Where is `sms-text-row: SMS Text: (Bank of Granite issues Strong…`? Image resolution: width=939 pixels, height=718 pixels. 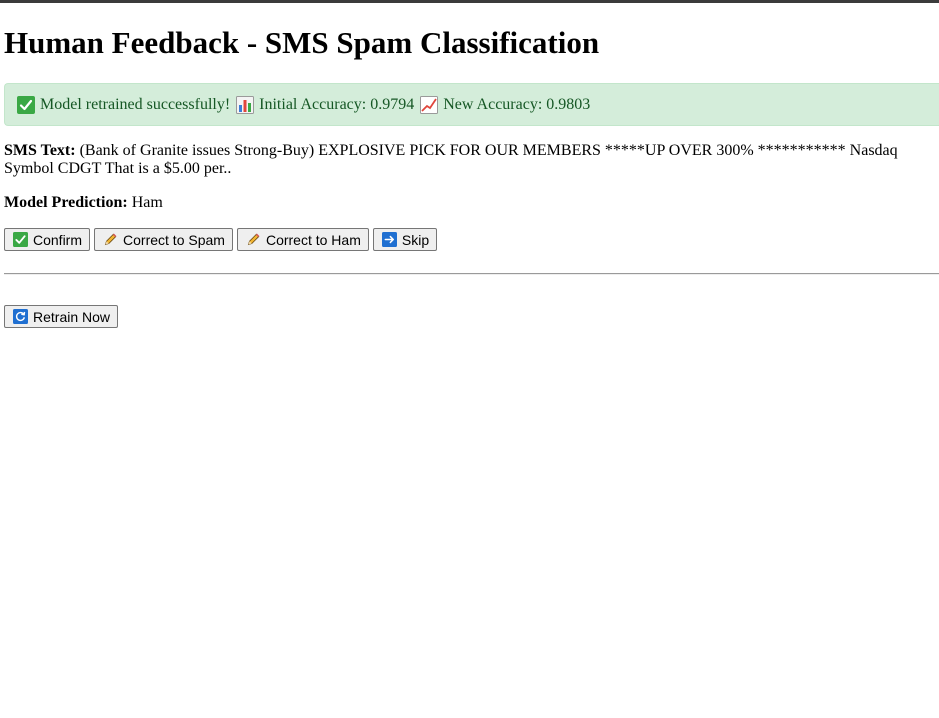 sms-text-row: SMS Text: (Bank of Granite issues Strong… is located at coordinates (464, 160).